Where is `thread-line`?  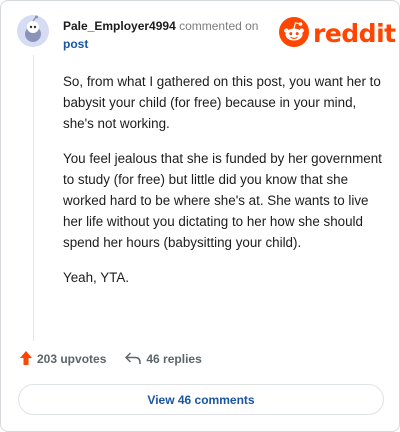 thread-line is located at coordinates (33, 198).